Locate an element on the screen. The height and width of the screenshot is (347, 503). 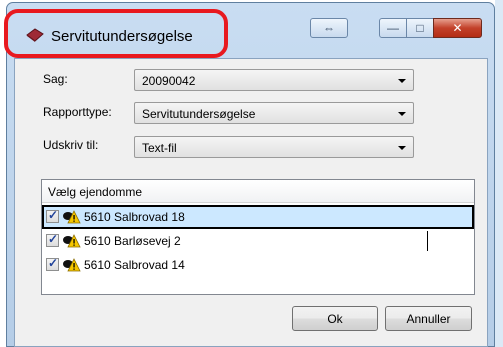
report-type-dropdown: Servitutundersøgelse is located at coordinates (274, 113).